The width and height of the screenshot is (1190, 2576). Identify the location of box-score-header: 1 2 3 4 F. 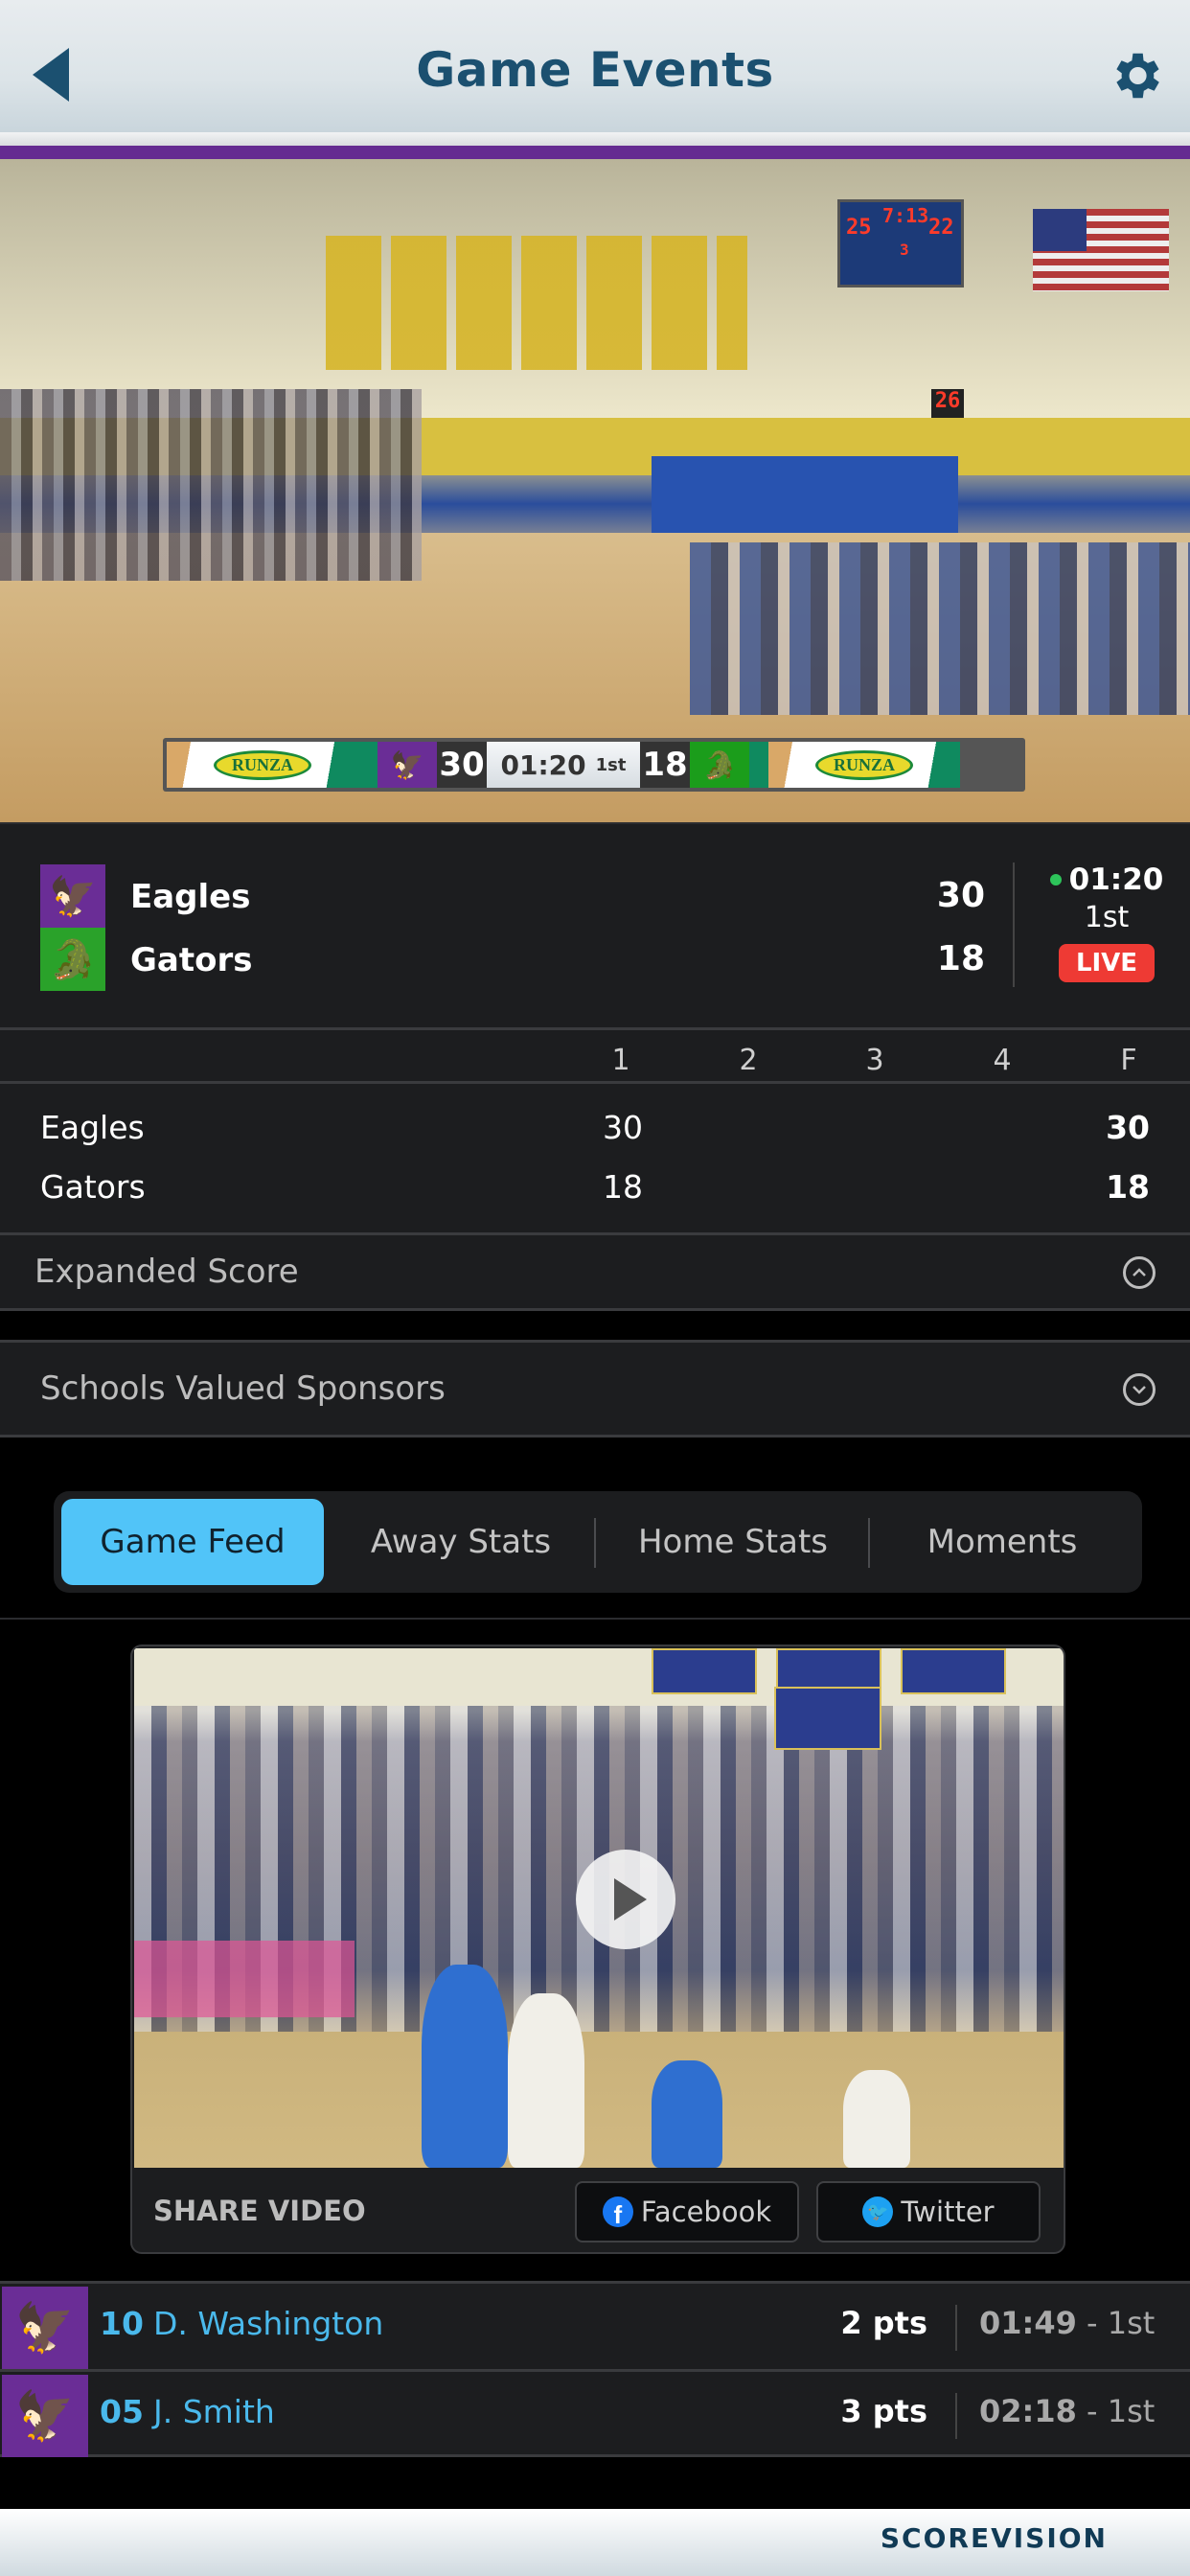
(595, 1057).